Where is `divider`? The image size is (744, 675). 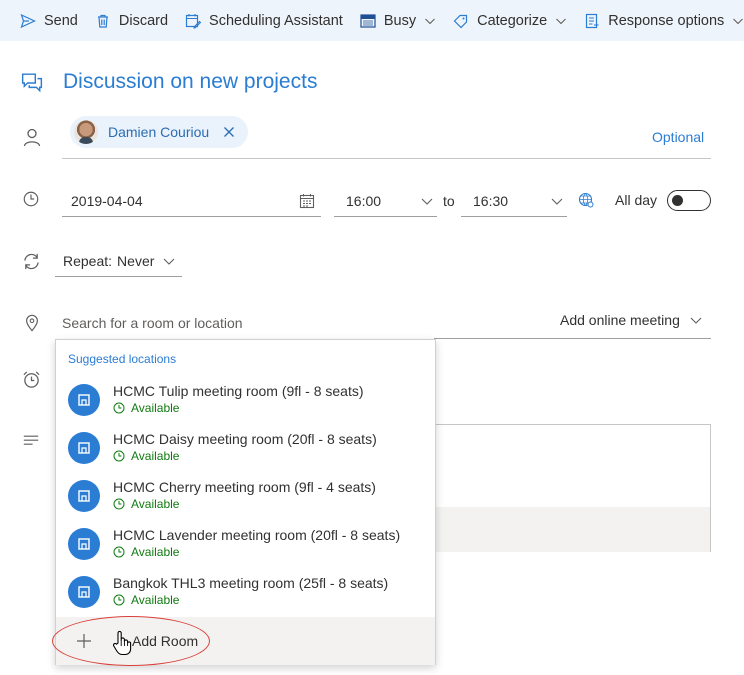 divider is located at coordinates (386, 158).